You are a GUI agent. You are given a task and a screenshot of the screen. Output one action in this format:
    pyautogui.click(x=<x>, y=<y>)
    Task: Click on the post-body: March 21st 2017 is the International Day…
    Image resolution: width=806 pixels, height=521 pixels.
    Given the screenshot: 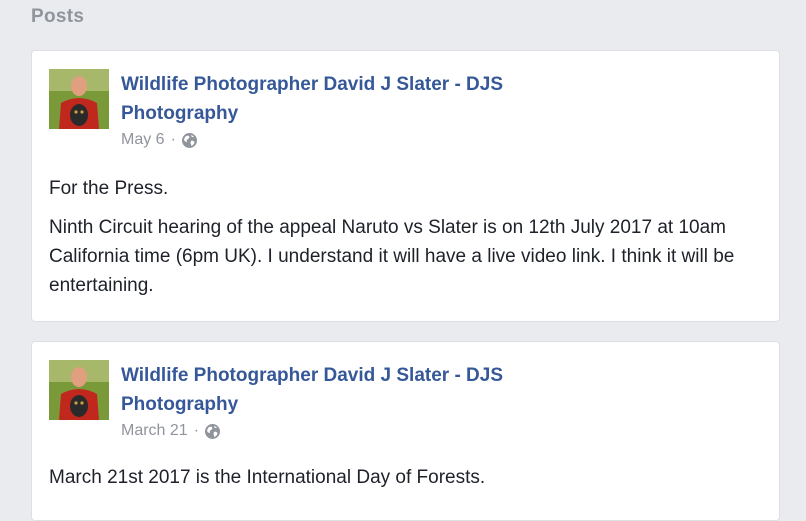 What is the action you would take?
    pyautogui.click(x=406, y=482)
    